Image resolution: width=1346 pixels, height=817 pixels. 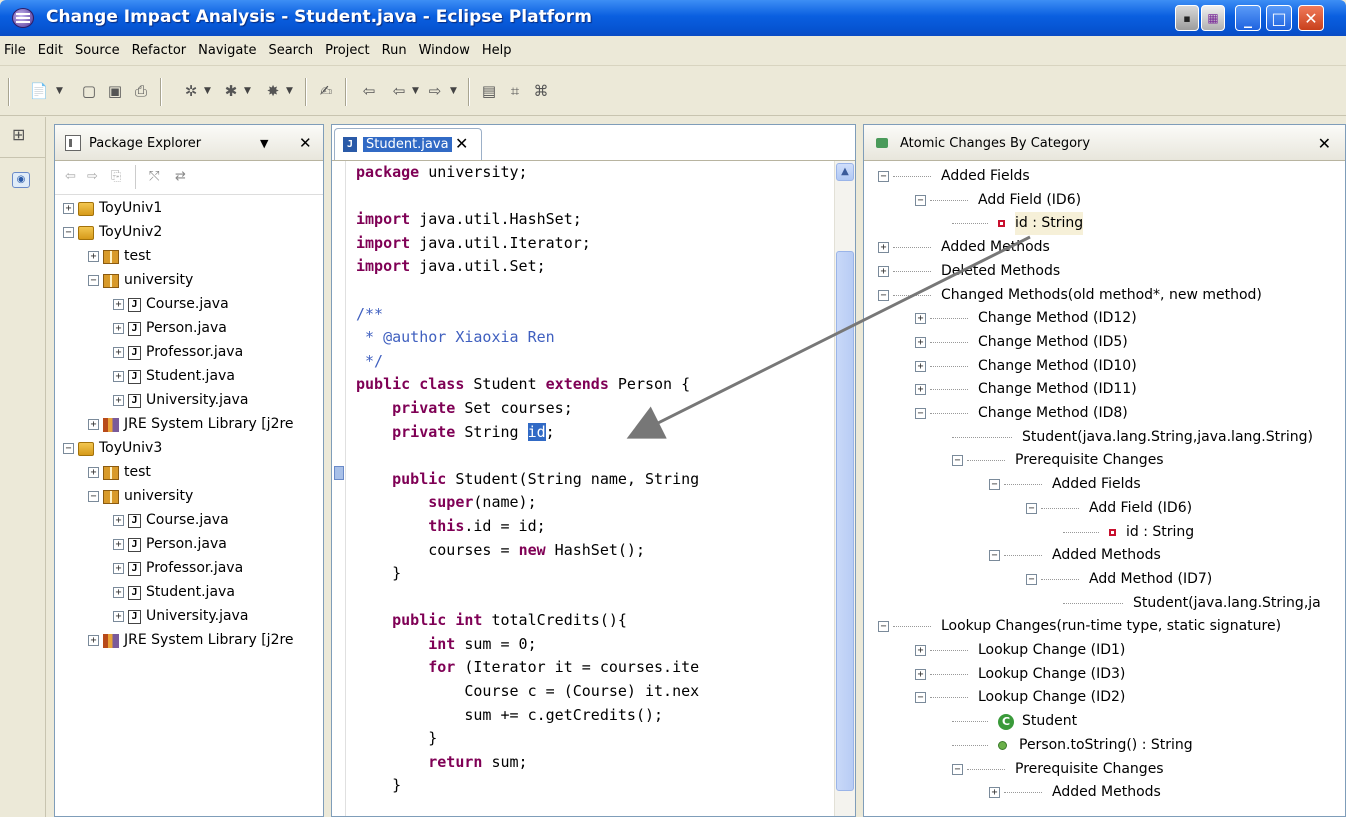 I want to click on tree-item: + J University.java, so click(x=180, y=616).